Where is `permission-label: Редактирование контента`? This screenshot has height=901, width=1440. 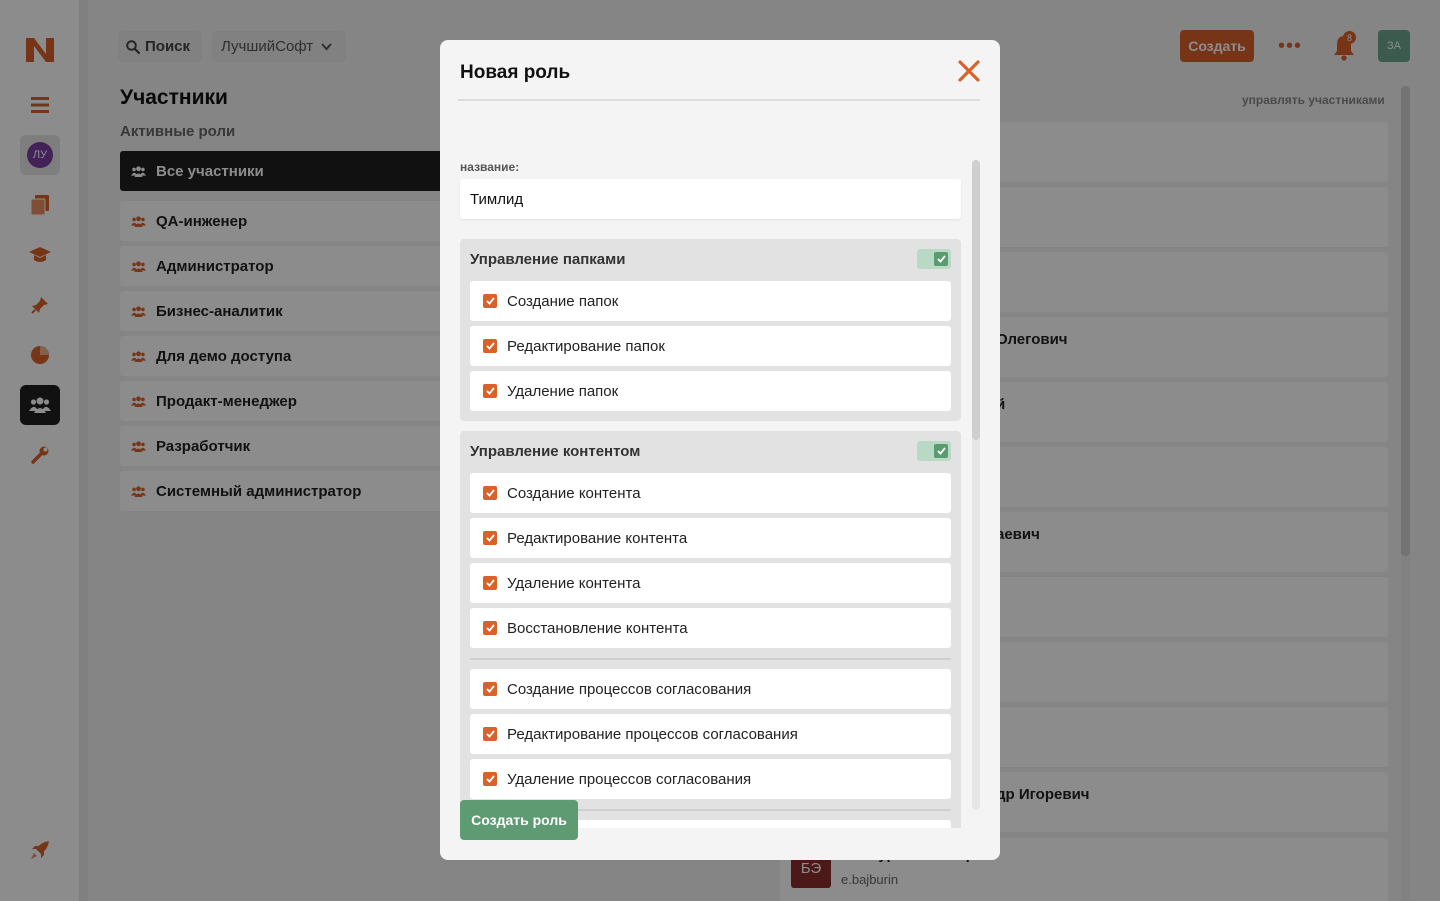 permission-label: Редактирование контента is located at coordinates (597, 538).